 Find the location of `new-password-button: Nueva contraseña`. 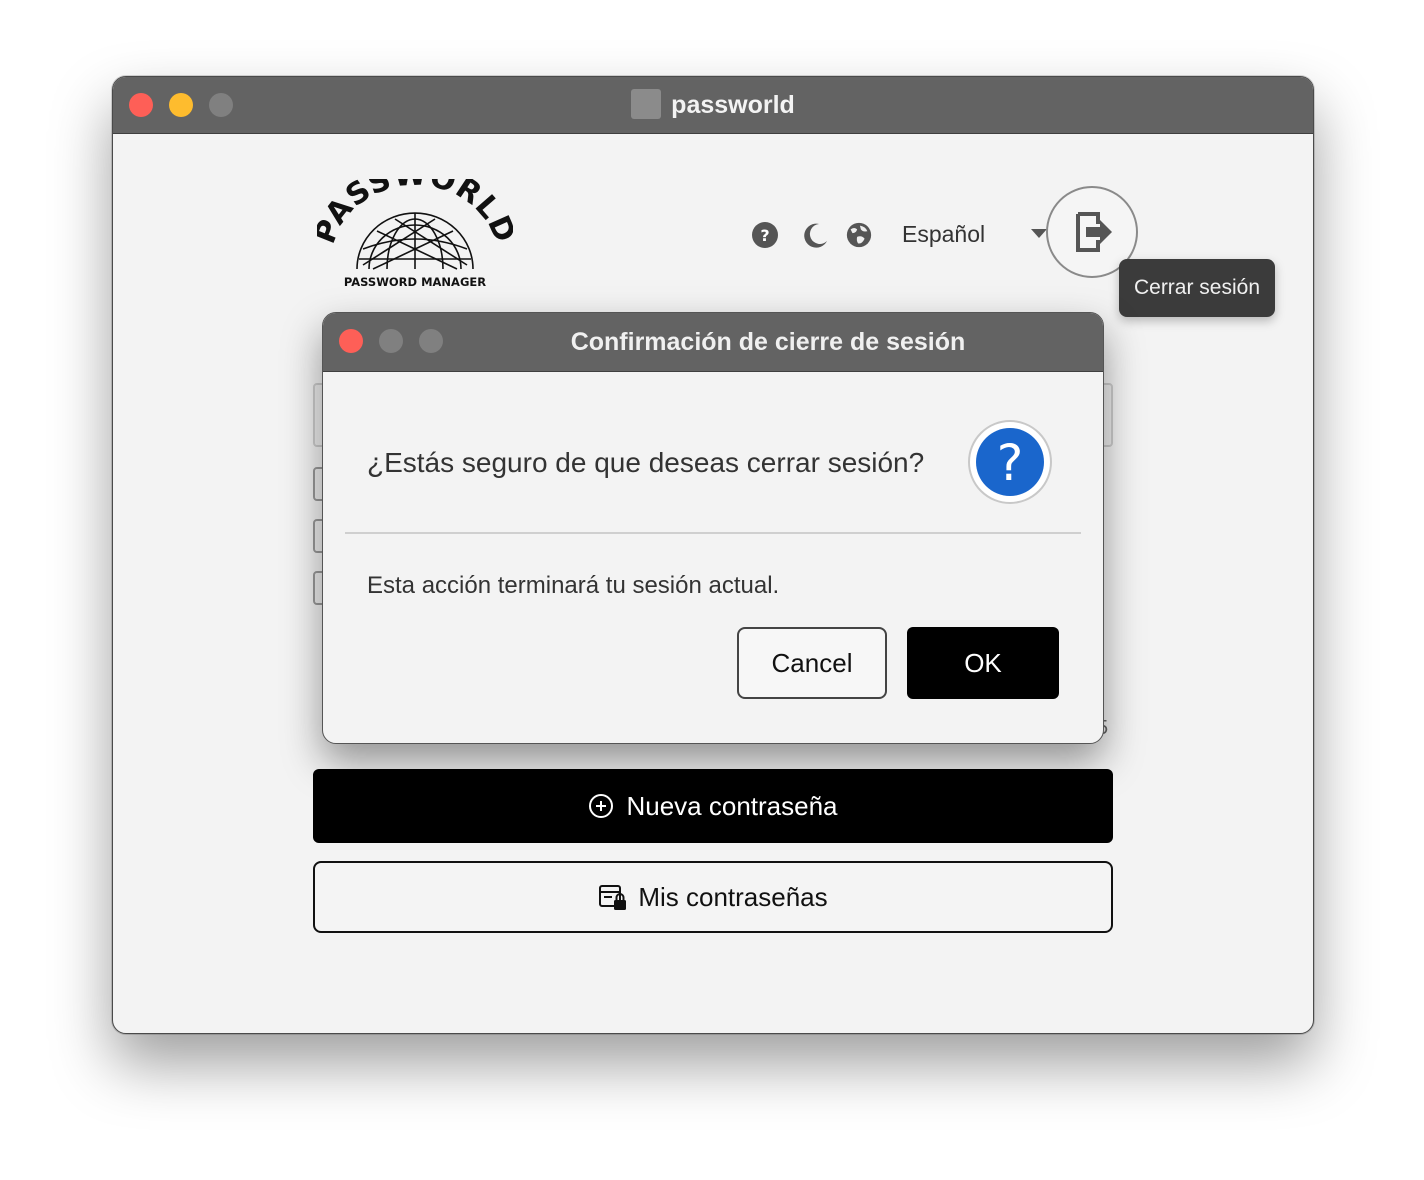

new-password-button: Nueva contraseña is located at coordinates (713, 806).